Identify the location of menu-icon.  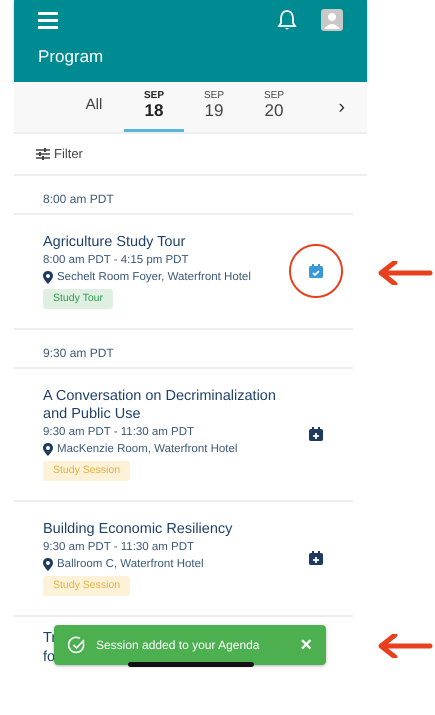
(48, 19).